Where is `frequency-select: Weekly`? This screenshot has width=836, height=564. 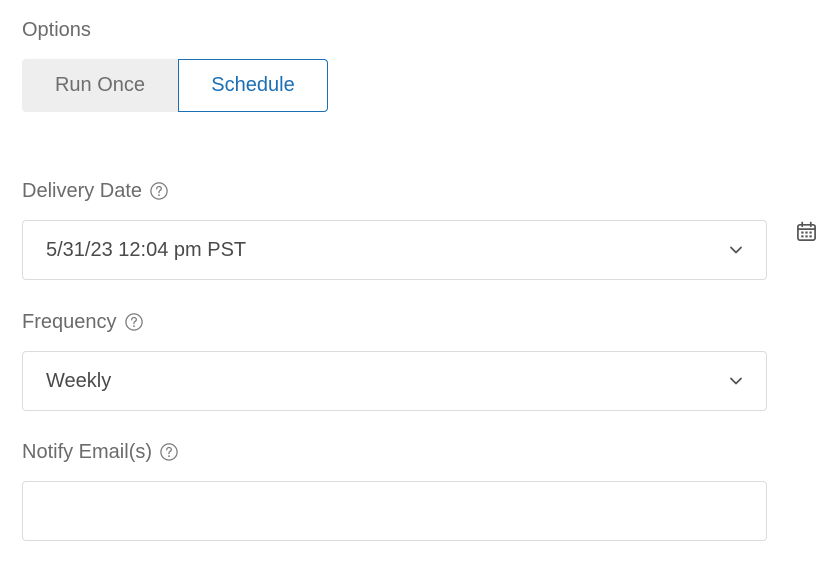
frequency-select: Weekly is located at coordinates (394, 381).